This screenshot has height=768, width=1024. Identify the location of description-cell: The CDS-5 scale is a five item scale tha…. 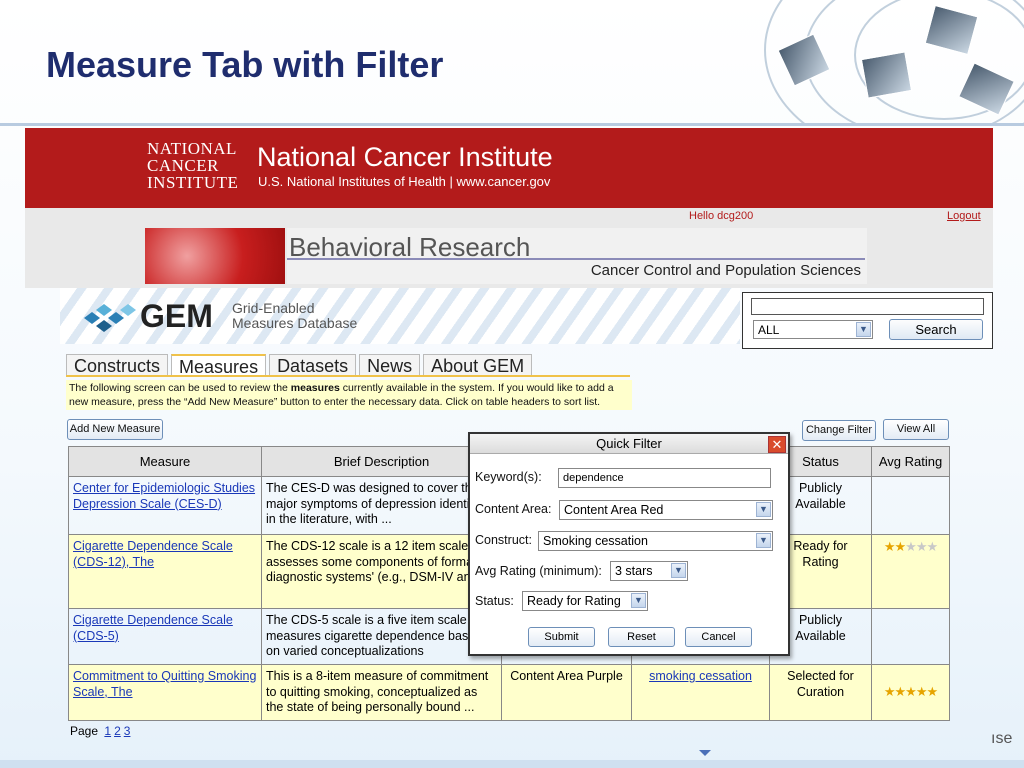
(381, 636).